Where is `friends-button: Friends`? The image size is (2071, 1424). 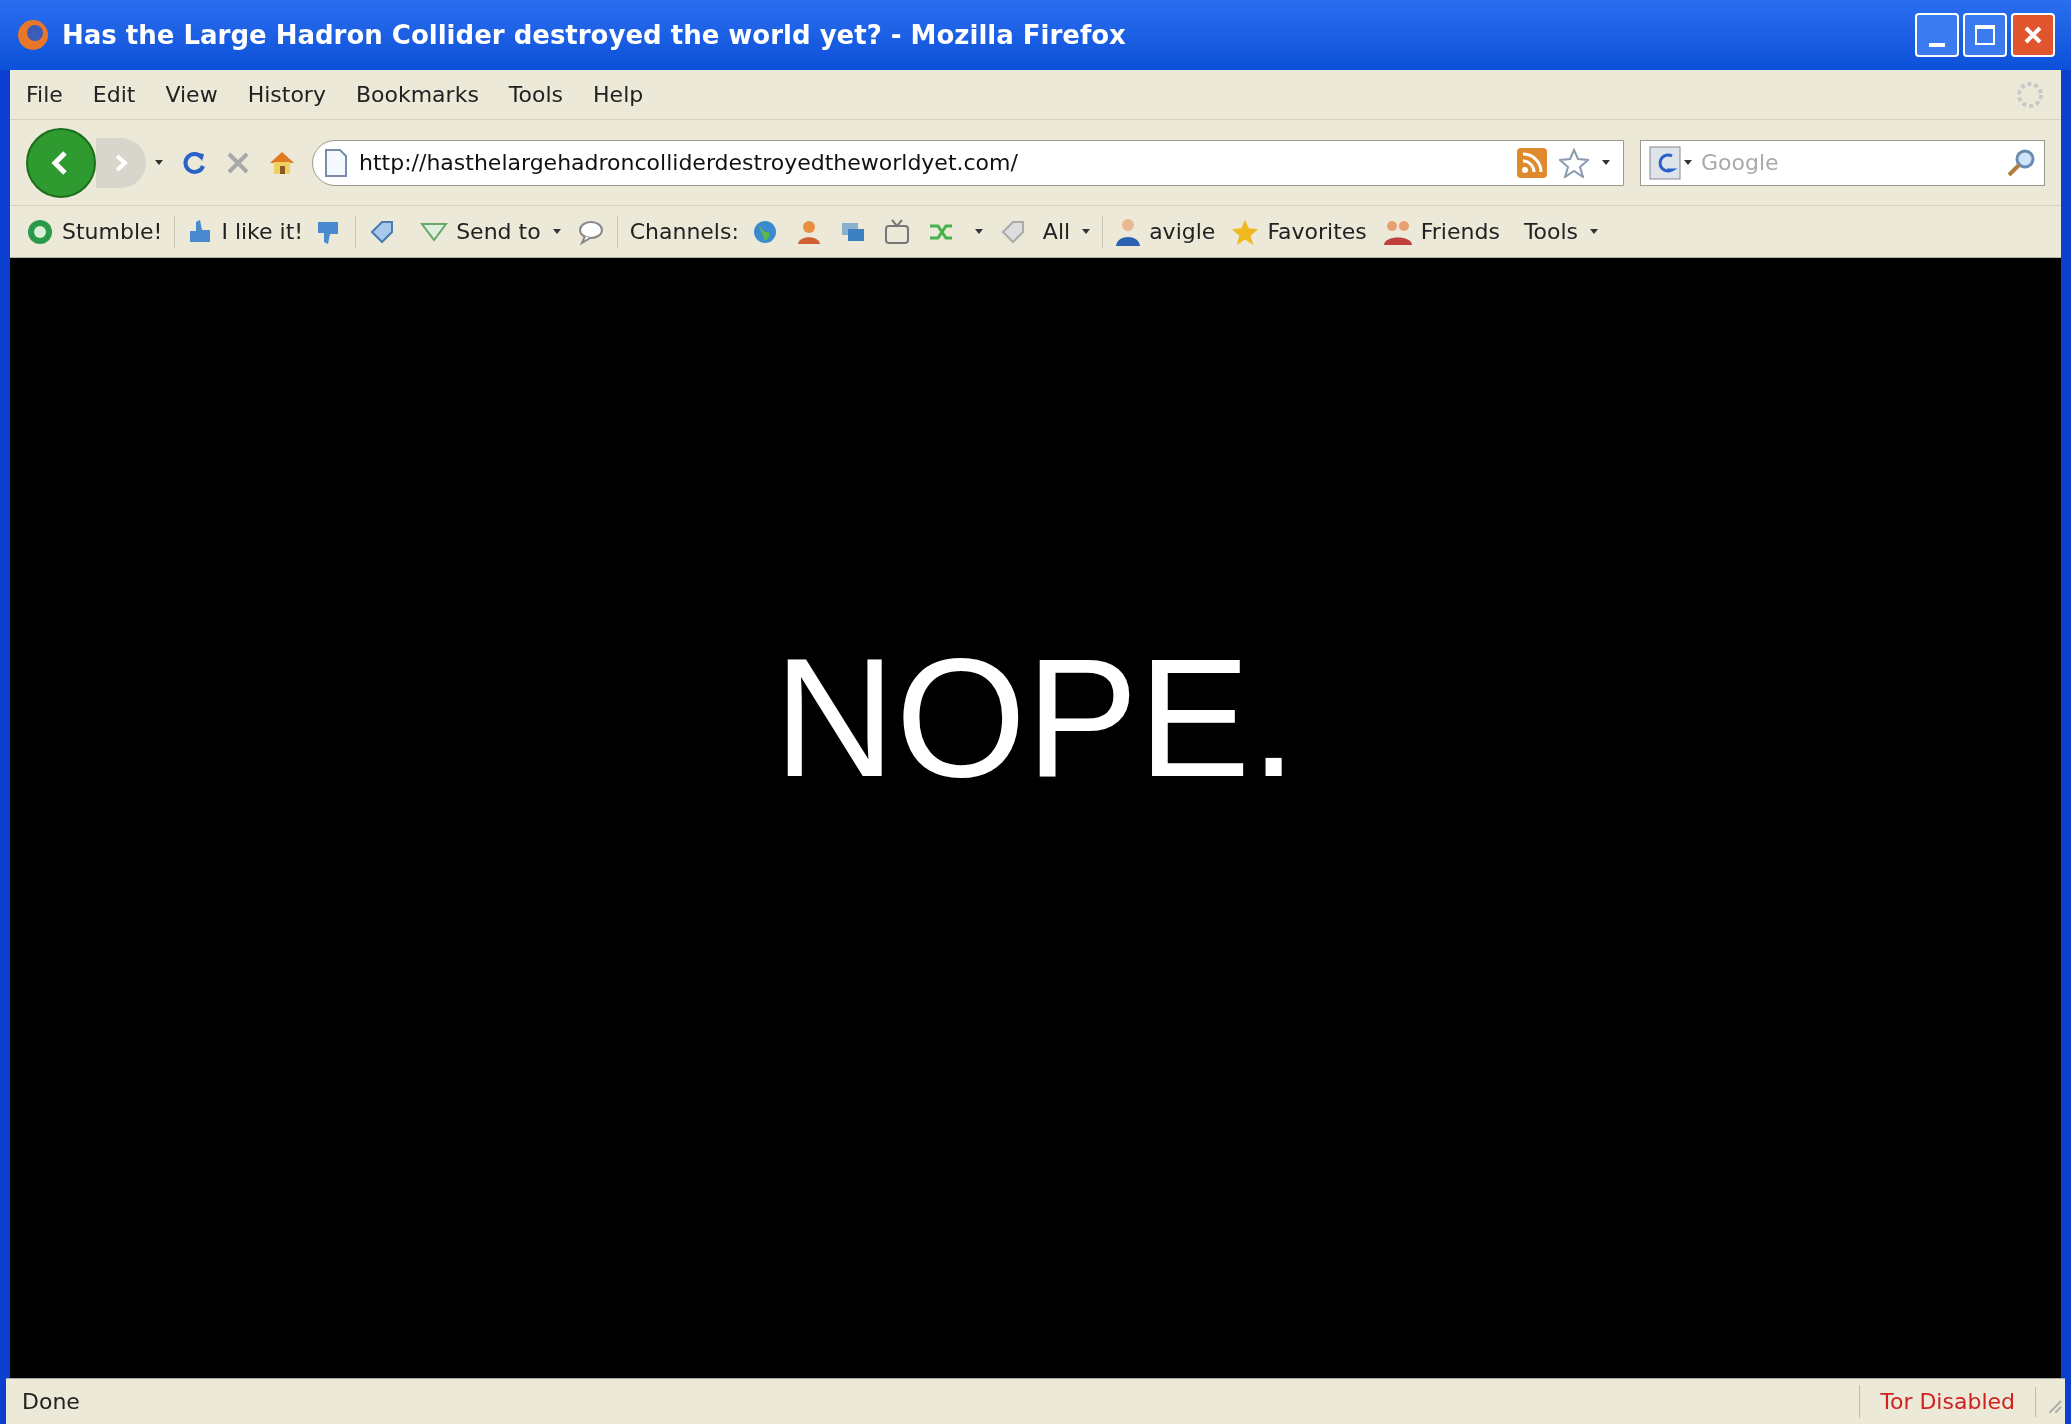
friends-button: Friends is located at coordinates (1460, 231).